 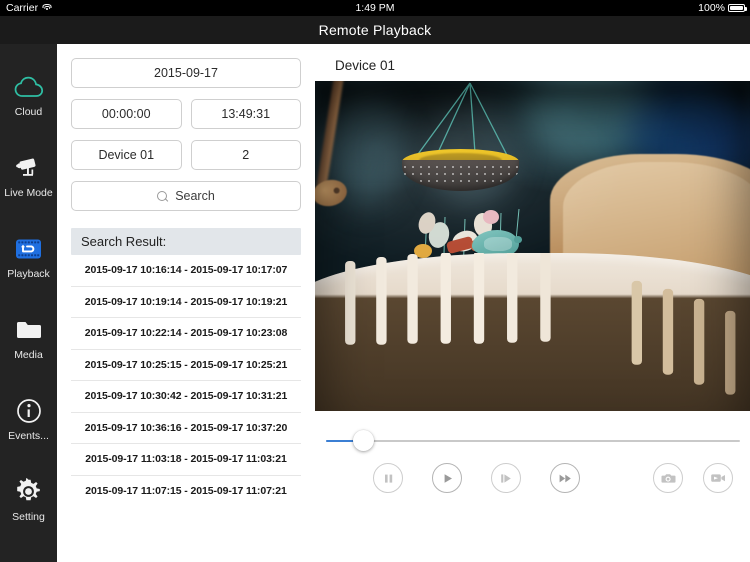 I want to click on video-camera-icon, so click(x=29, y=168).